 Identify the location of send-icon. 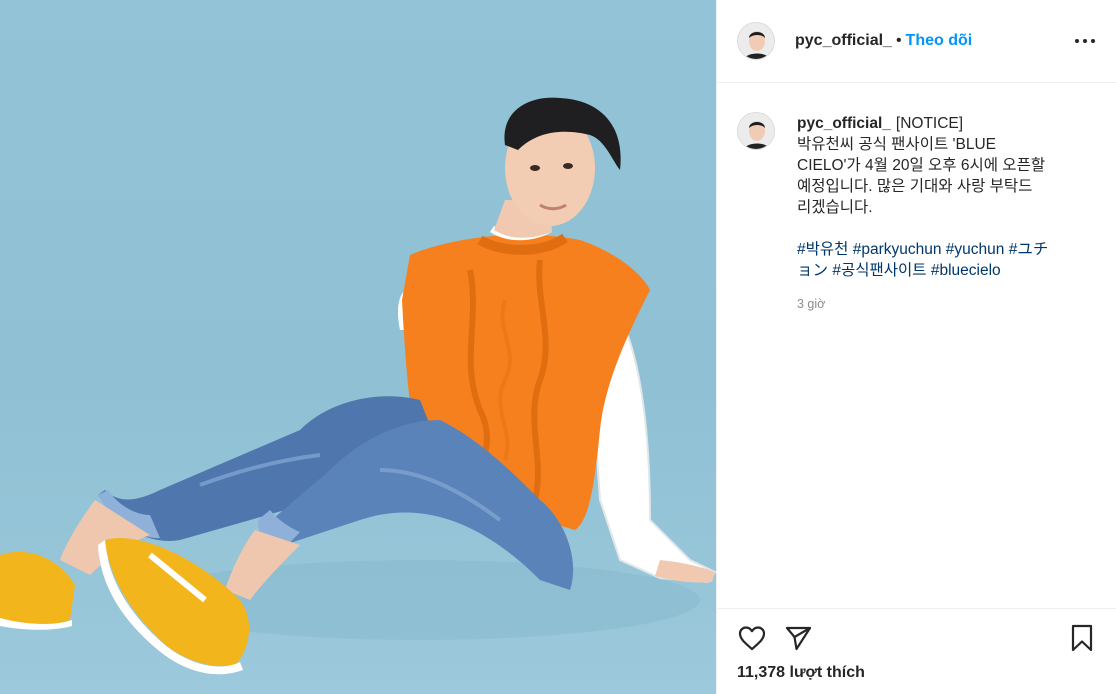
(798, 638).